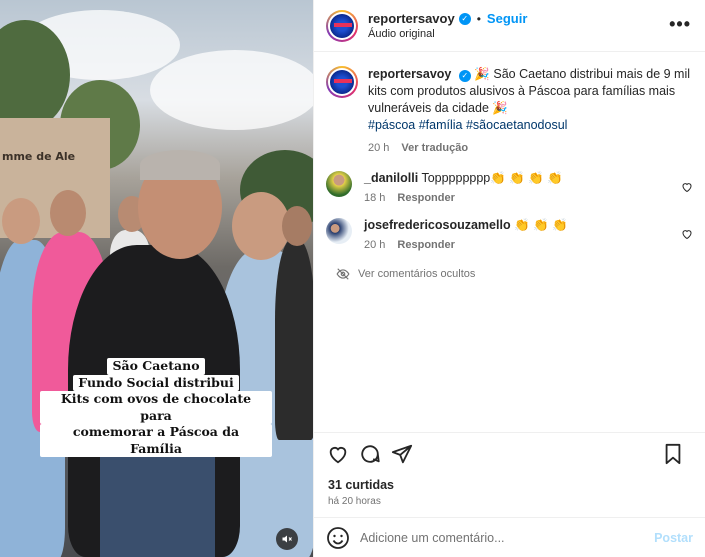  I want to click on person-right, so click(294, 340).